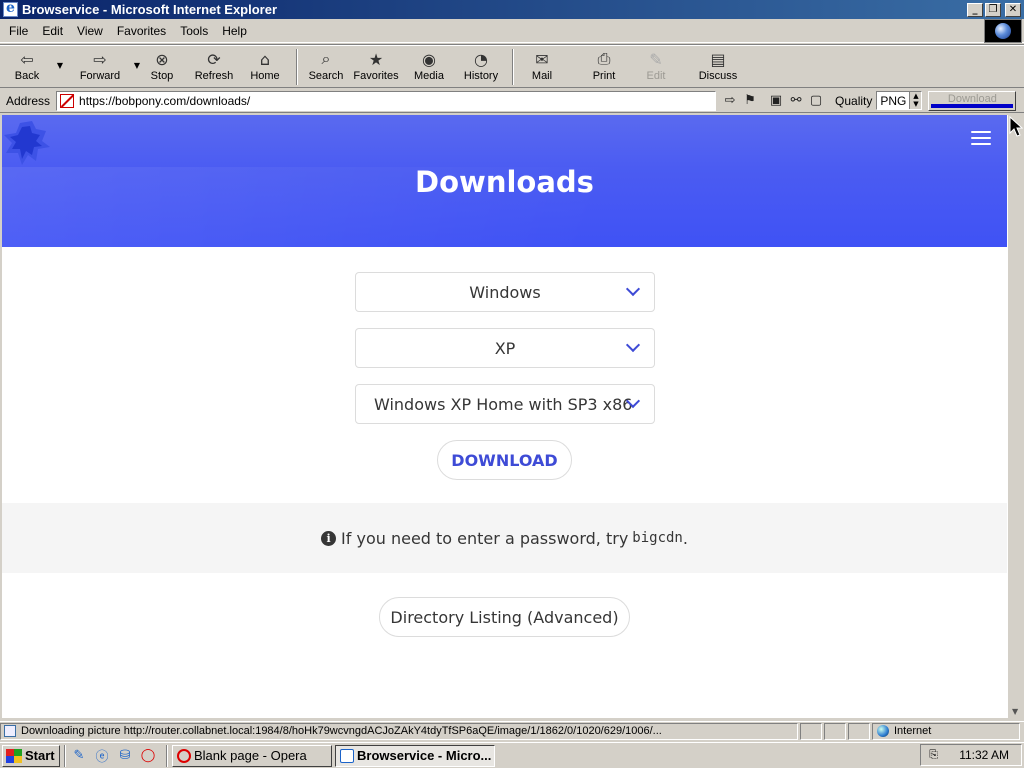  What do you see at coordinates (329, 538) in the screenshot?
I see `info-icon: i` at bounding box center [329, 538].